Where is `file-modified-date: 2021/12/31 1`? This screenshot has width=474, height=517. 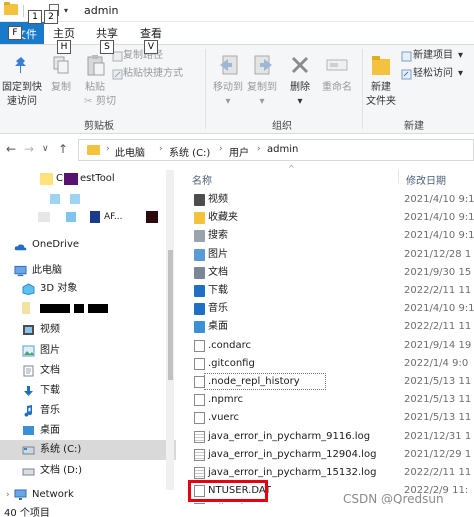 file-modified-date: 2021/12/31 1 is located at coordinates (438, 436).